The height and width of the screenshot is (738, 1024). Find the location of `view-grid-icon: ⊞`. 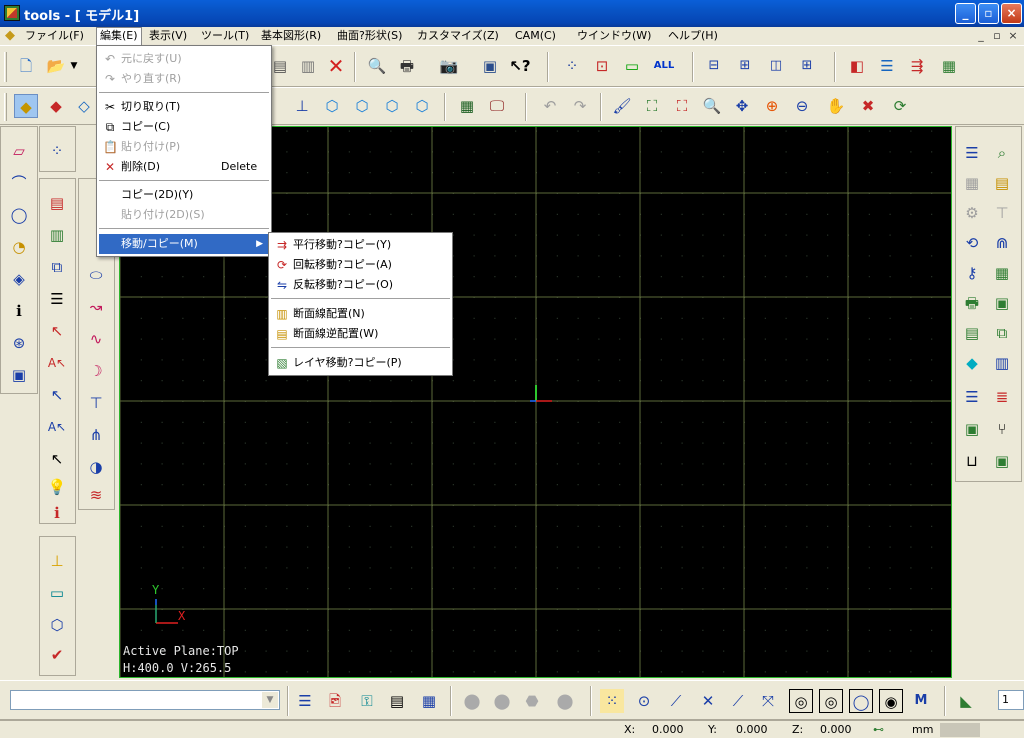

view-grid-icon: ⊞ is located at coordinates (745, 66).